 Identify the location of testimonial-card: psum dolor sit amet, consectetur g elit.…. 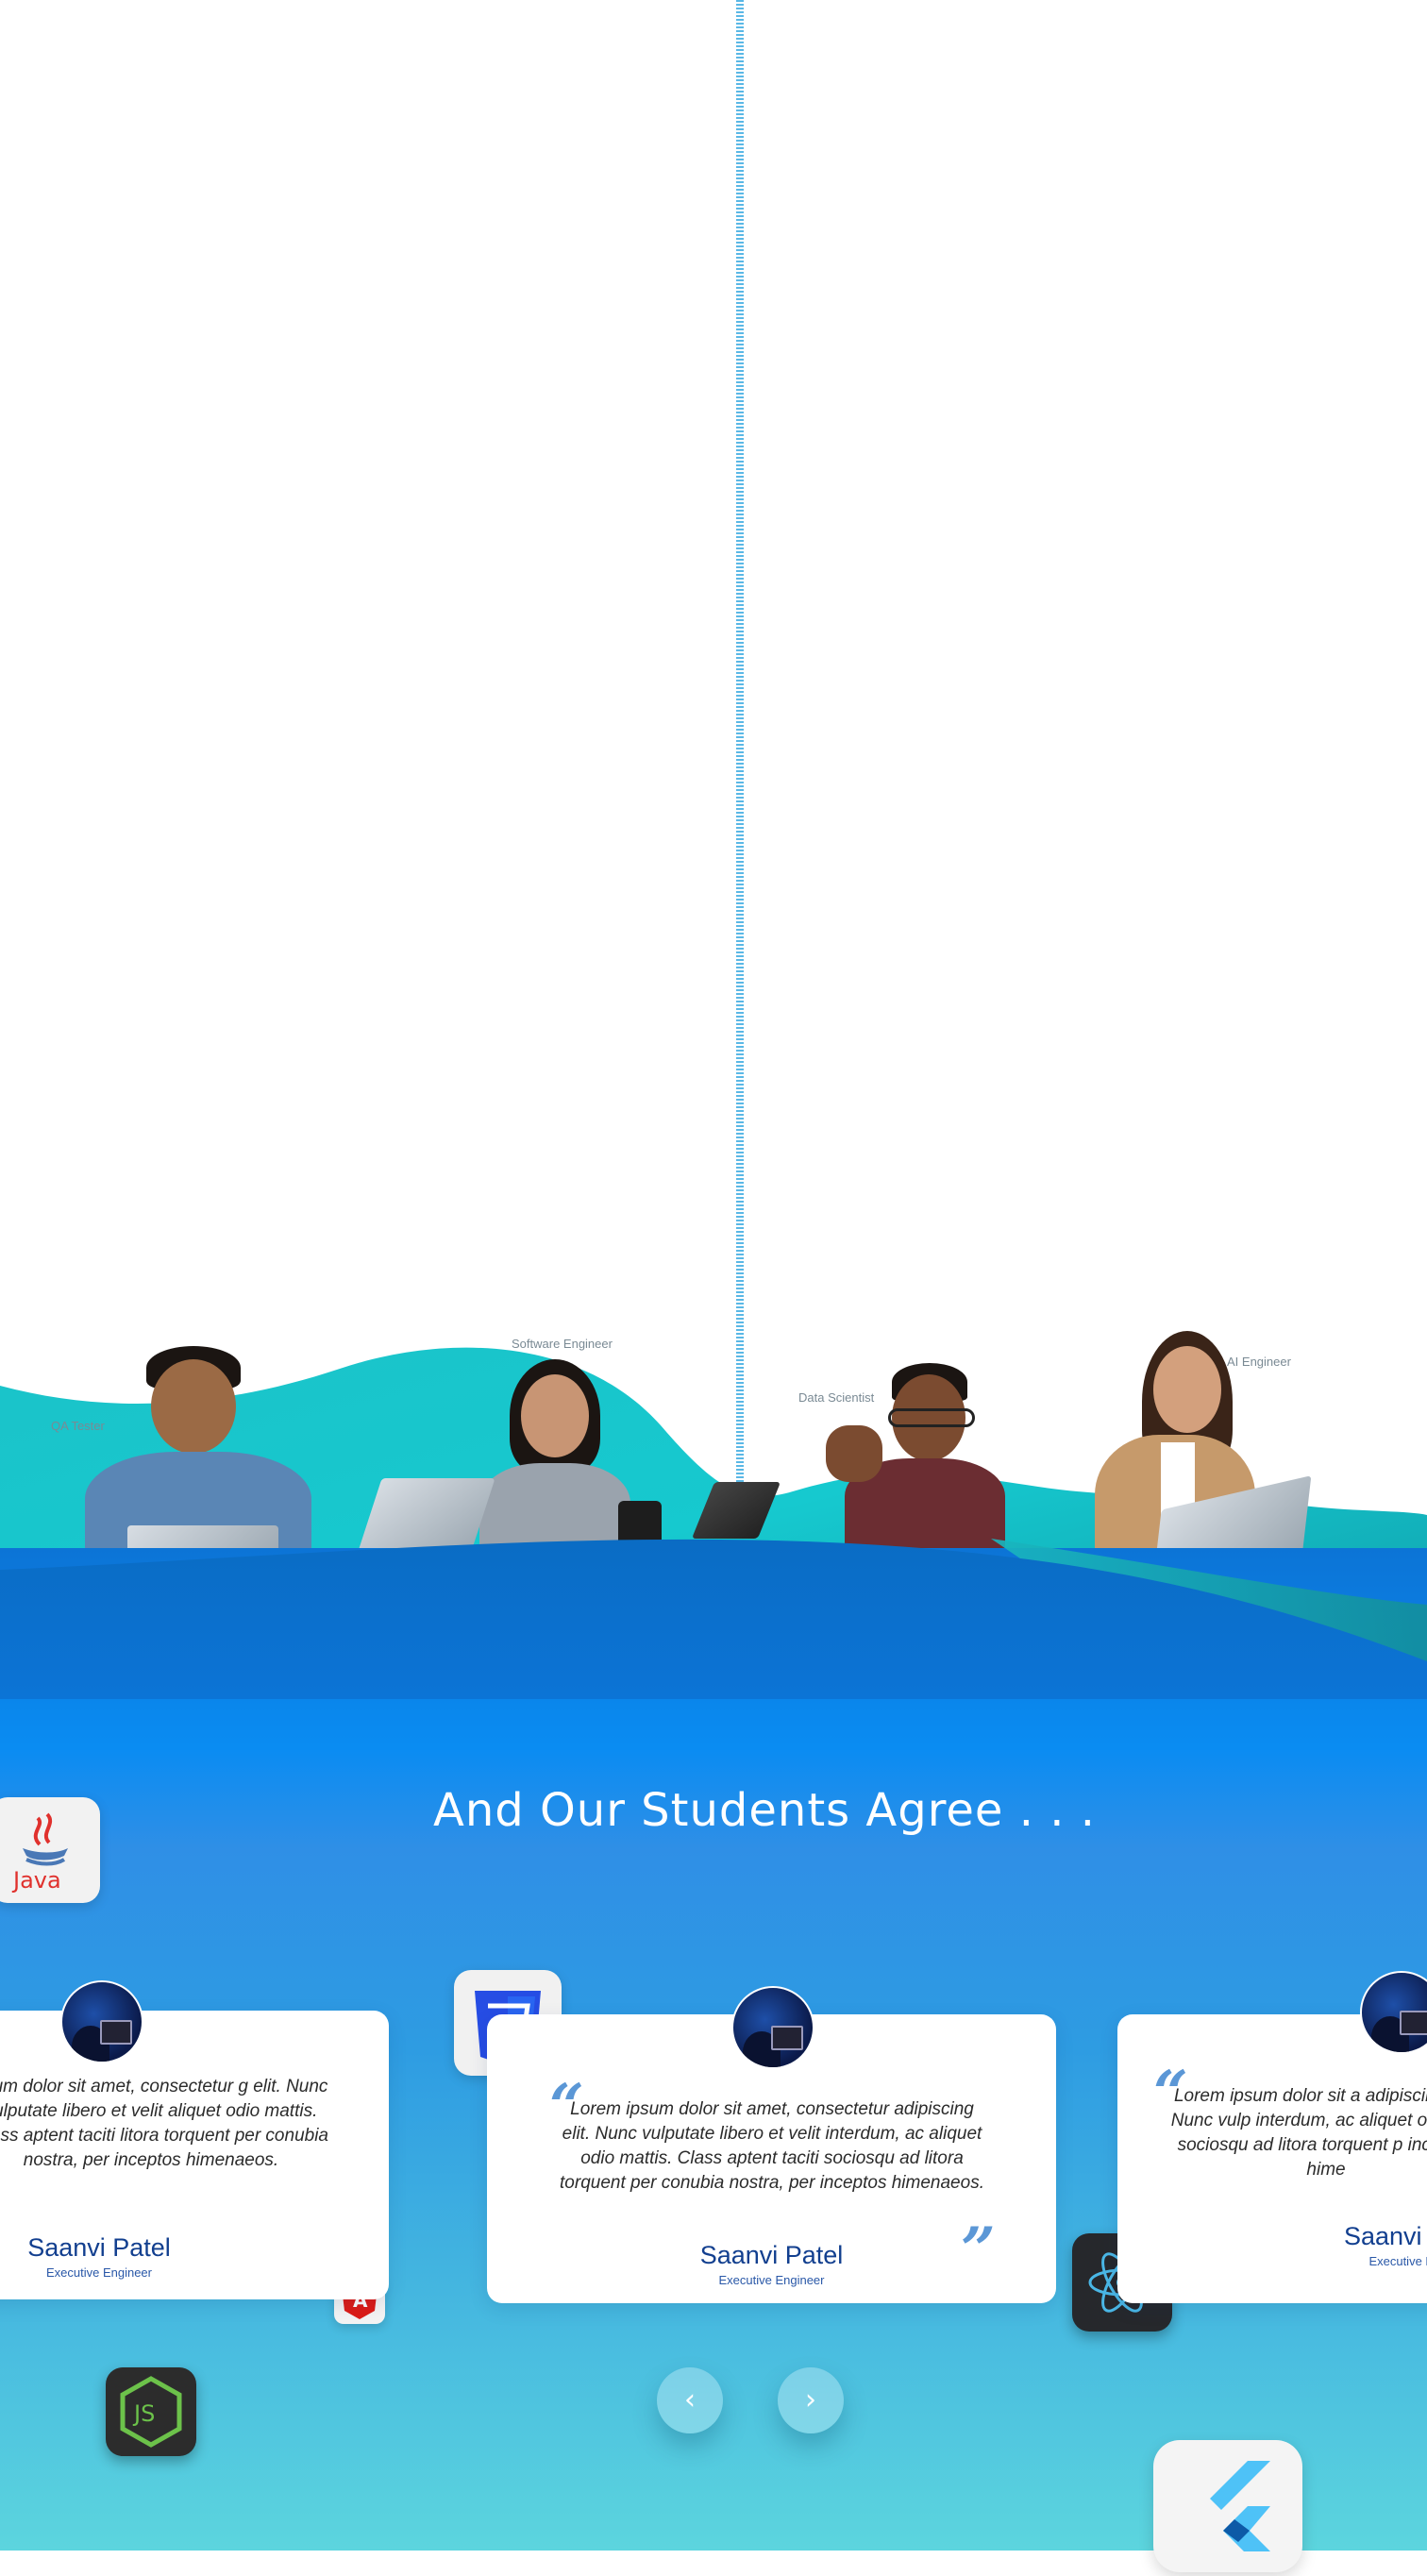
(194, 2155).